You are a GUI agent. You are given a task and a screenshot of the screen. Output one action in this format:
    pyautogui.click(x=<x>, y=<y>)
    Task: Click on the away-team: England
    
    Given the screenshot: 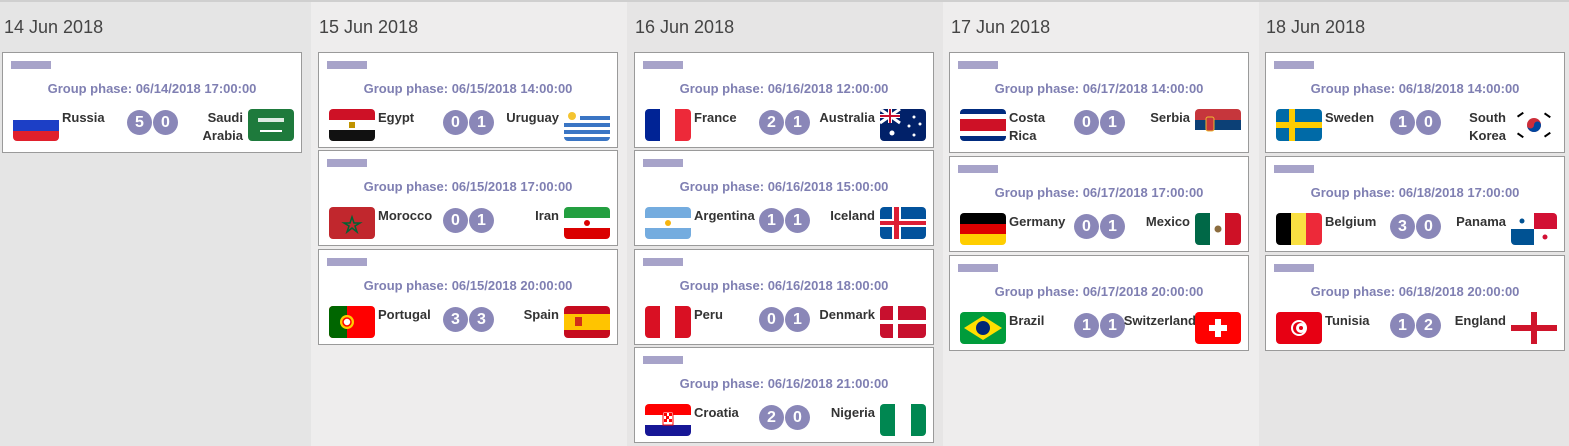 What is the action you would take?
    pyautogui.click(x=1480, y=320)
    